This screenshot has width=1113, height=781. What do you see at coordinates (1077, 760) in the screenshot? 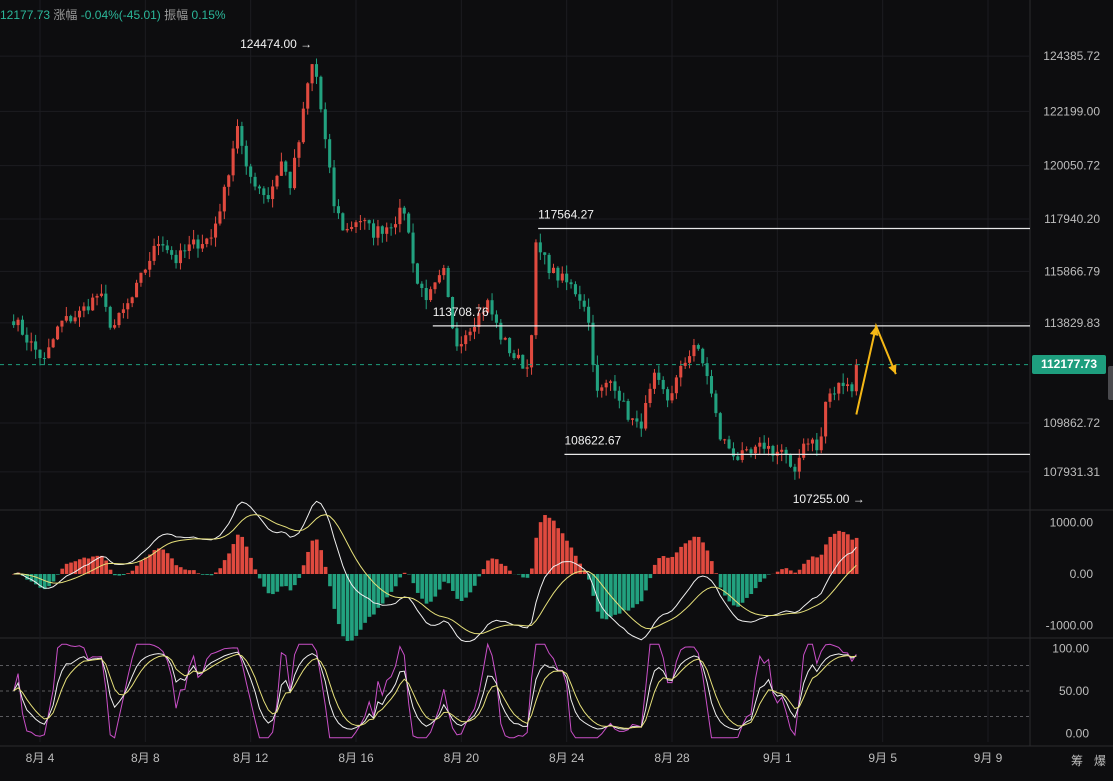
I see `chips-toggle: 筹` at bounding box center [1077, 760].